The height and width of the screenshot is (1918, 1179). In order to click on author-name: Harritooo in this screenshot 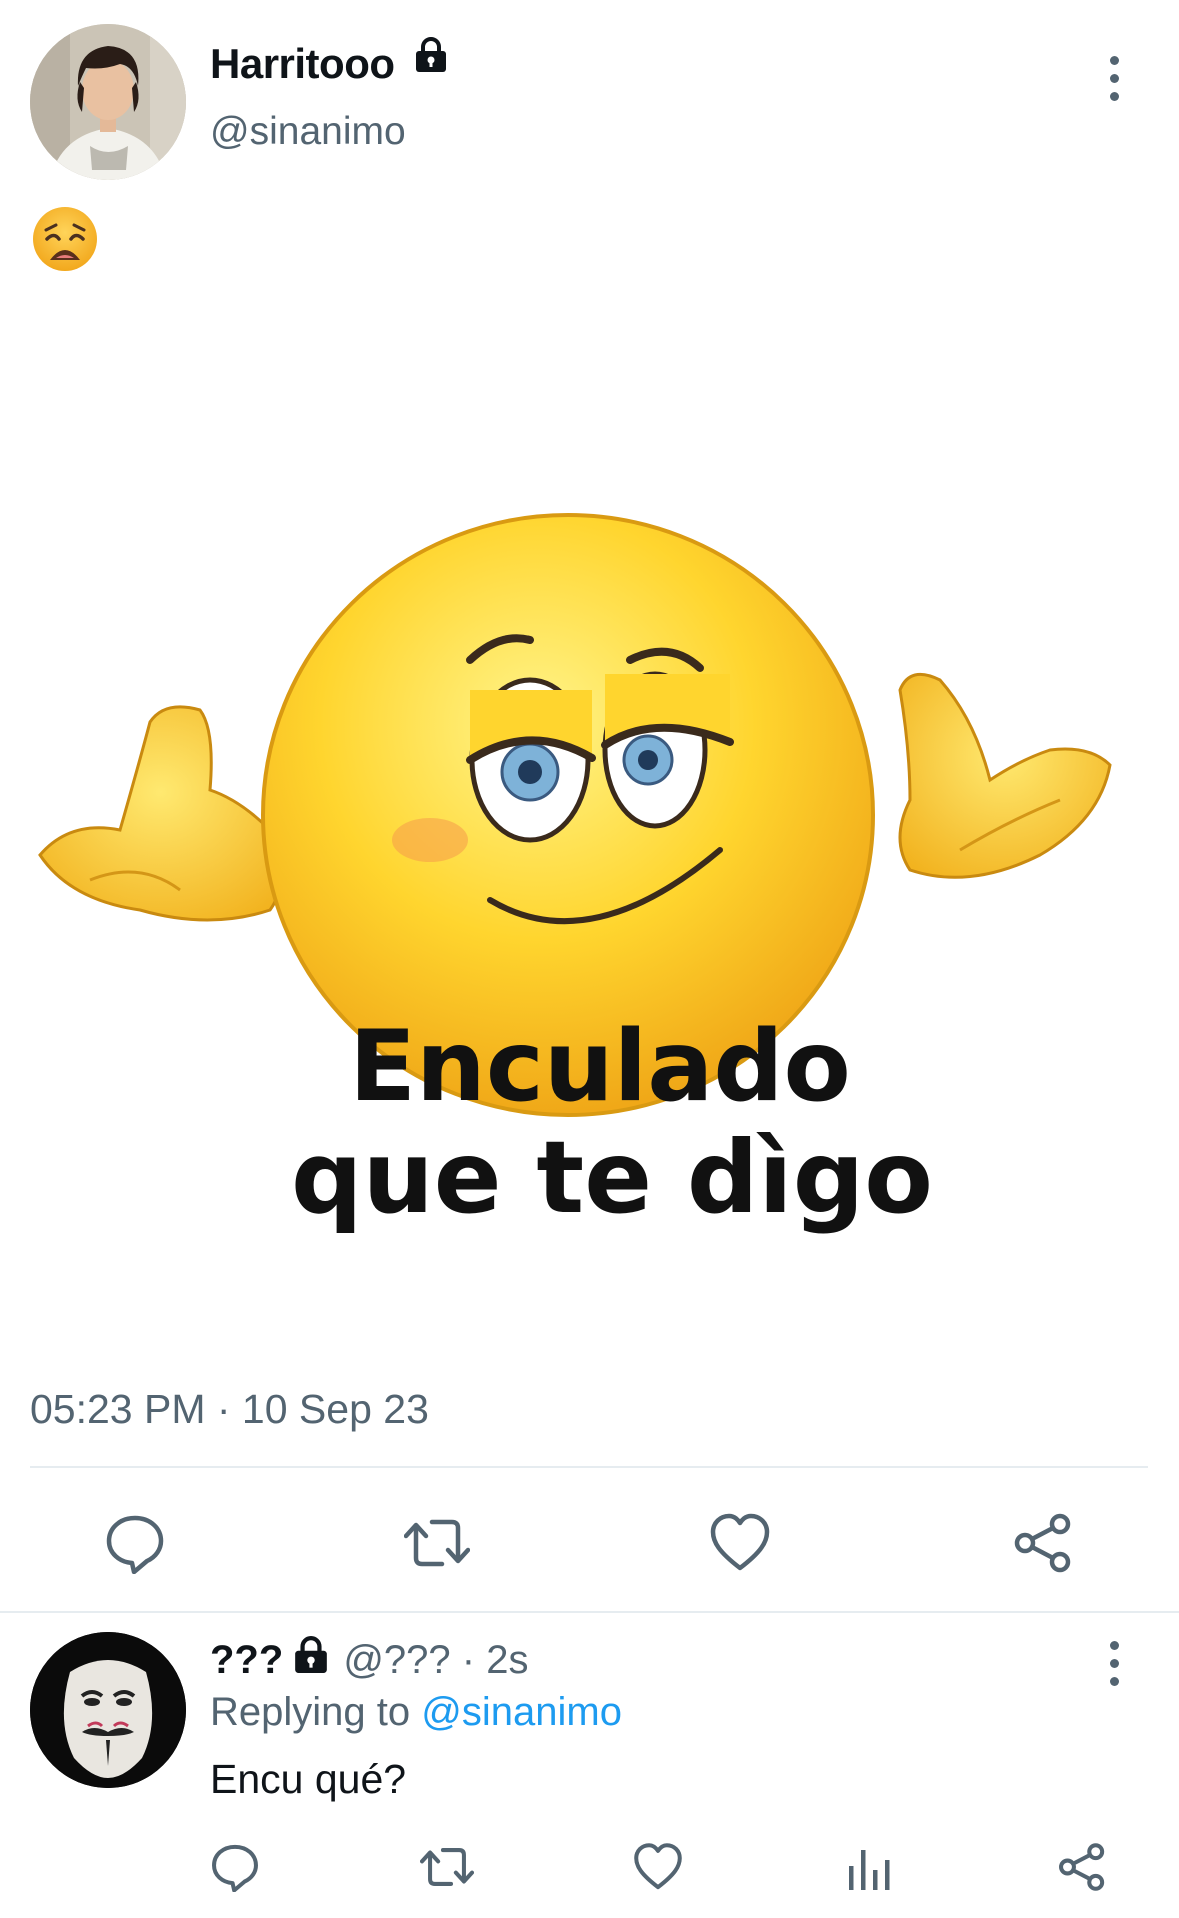, I will do `click(302, 63)`.